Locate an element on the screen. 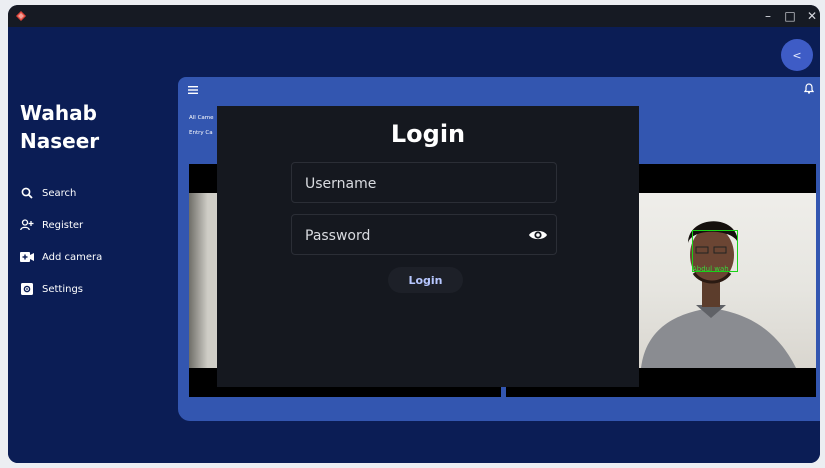  sidebar-item-register: Register is located at coordinates (51, 225).